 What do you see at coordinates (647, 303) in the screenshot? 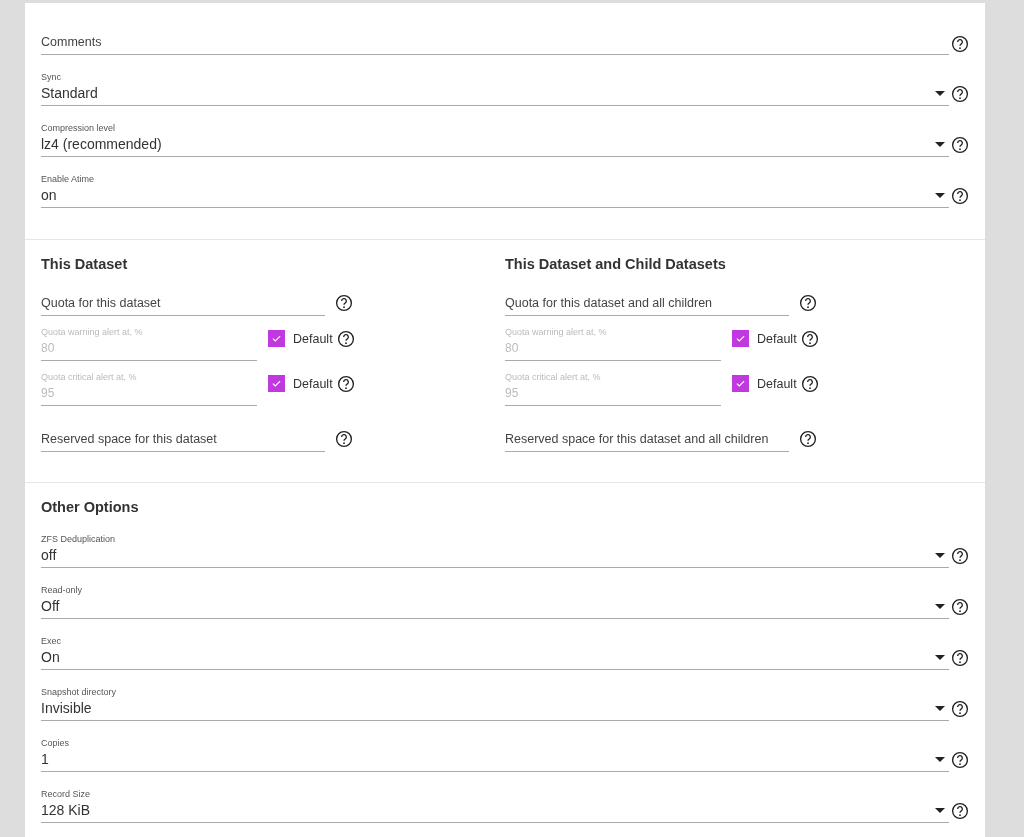
I see `input-field: Quota for this dataset and all children` at bounding box center [647, 303].